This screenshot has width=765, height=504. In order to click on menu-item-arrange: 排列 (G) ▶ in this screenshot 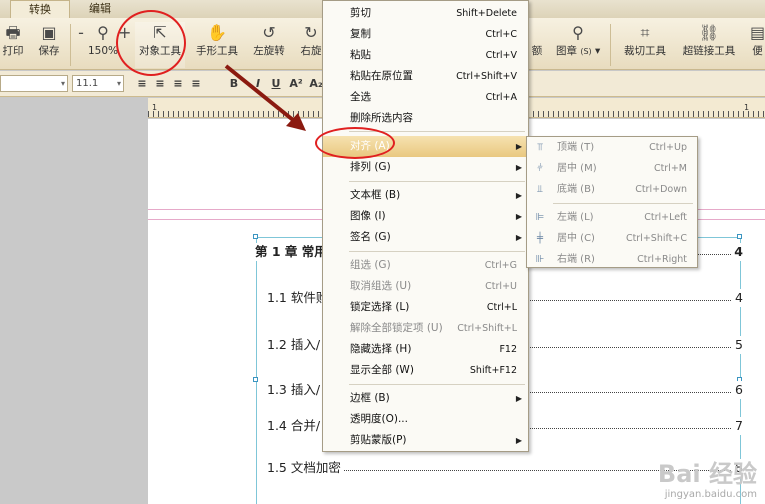, I will do `click(425, 167)`.